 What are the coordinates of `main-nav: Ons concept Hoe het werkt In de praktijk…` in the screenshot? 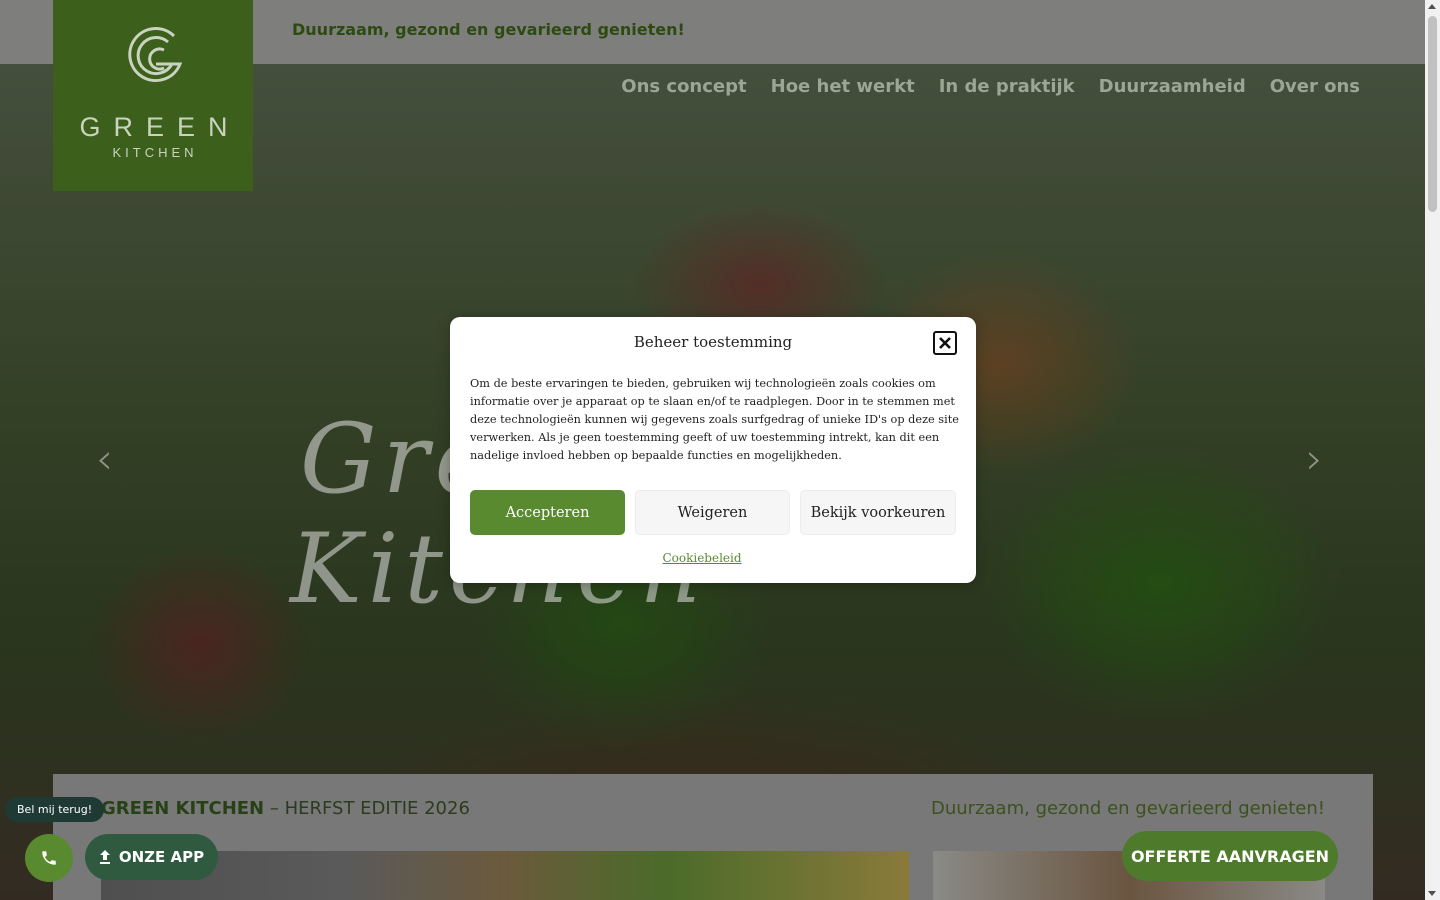 It's located at (990, 86).